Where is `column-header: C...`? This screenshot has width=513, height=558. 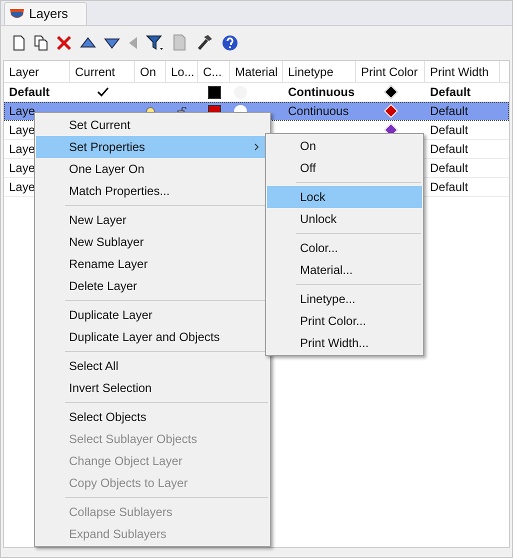 column-header: C... is located at coordinates (212, 71).